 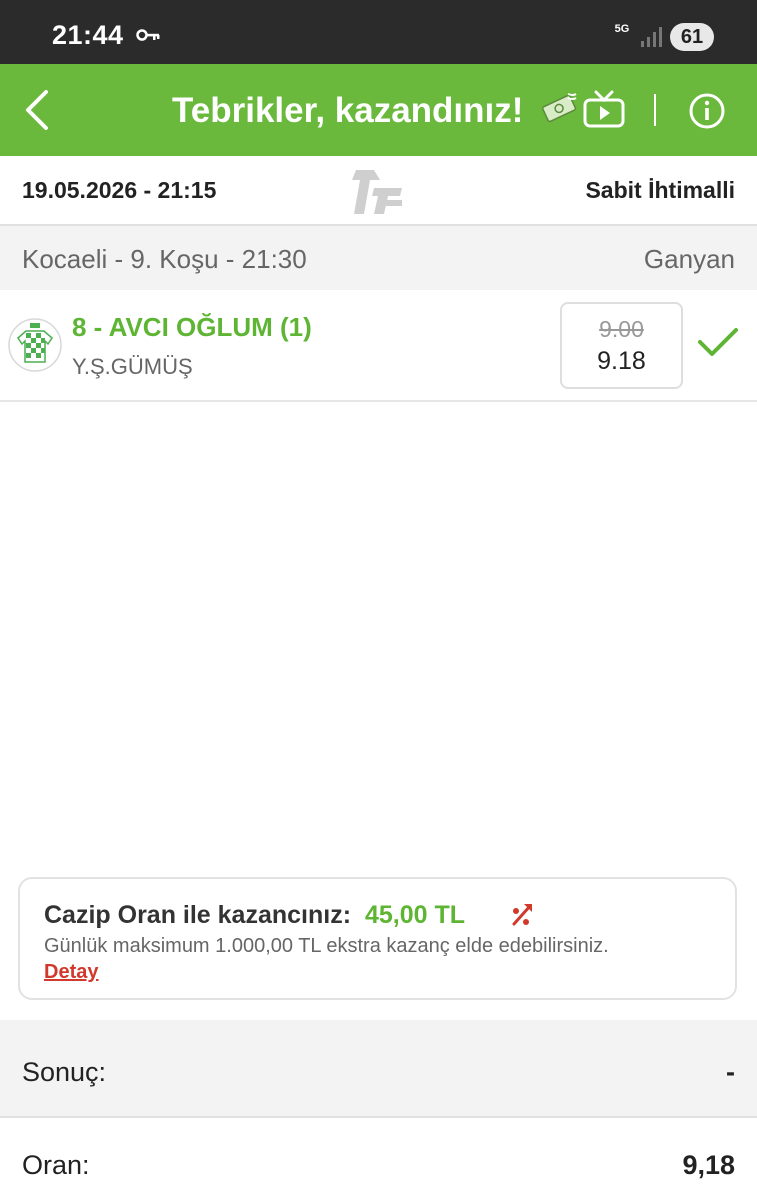 I want to click on info-icon, so click(x=707, y=113).